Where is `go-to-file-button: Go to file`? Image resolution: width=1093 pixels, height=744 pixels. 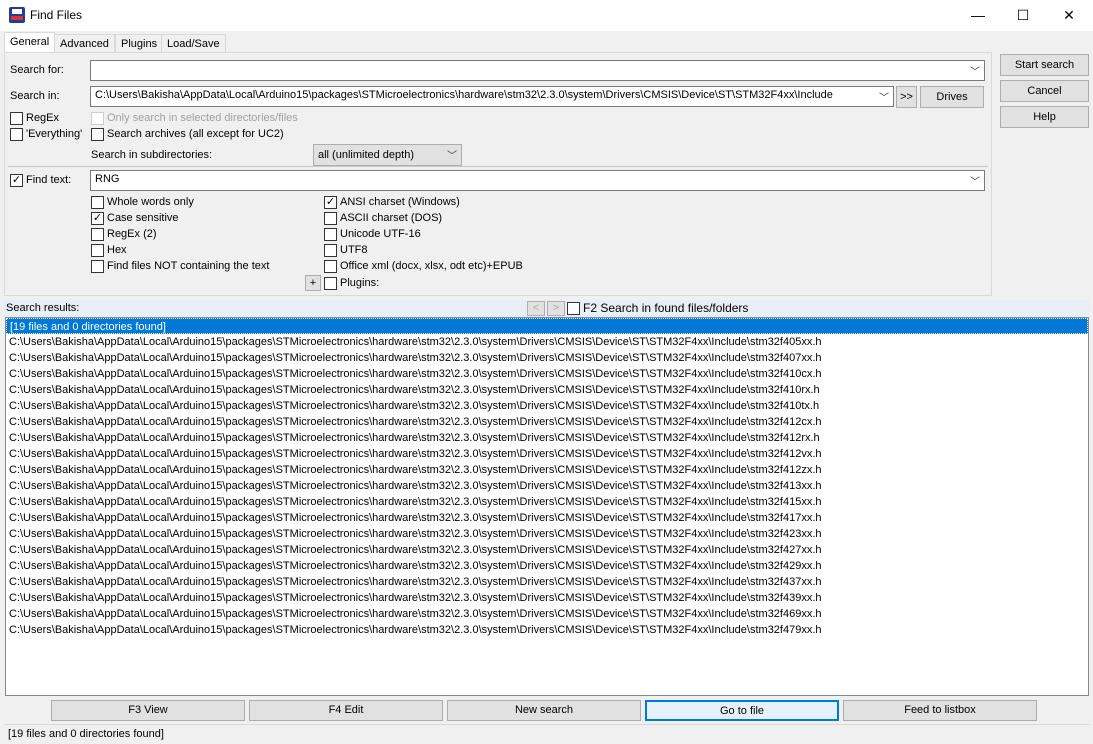
go-to-file-button: Go to file is located at coordinates (742, 710).